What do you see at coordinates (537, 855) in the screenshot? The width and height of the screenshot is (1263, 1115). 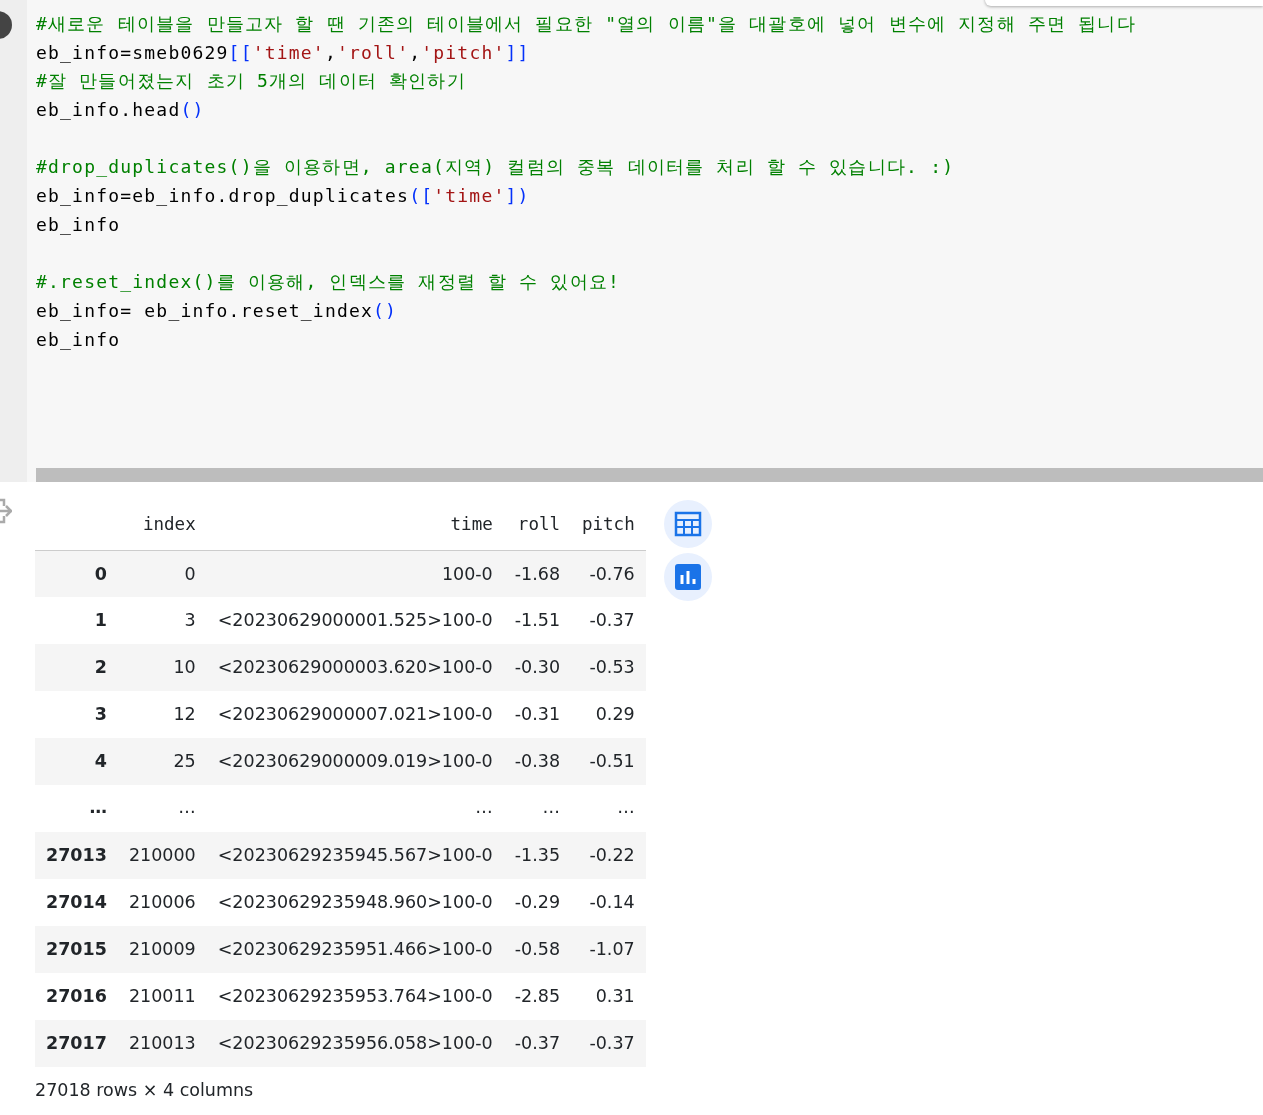 I see `table-cell: -1.35` at bounding box center [537, 855].